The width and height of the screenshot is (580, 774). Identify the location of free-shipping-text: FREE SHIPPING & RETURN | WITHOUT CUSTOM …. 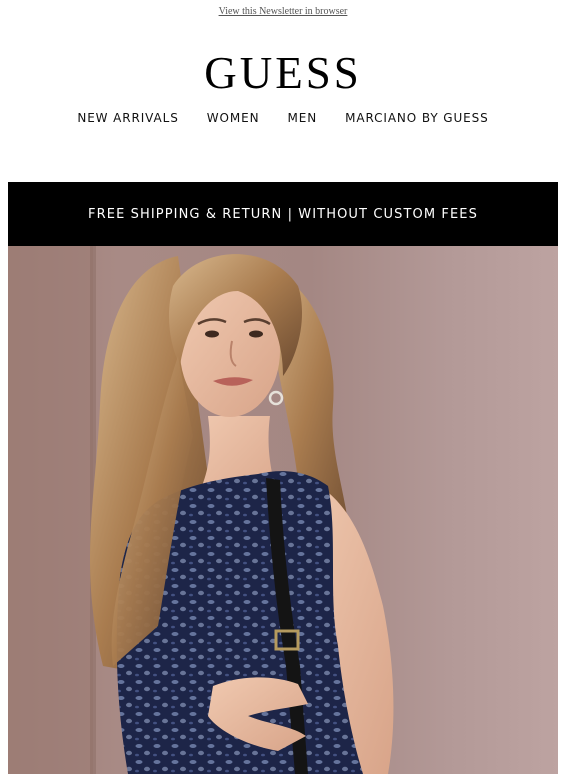
(283, 214).